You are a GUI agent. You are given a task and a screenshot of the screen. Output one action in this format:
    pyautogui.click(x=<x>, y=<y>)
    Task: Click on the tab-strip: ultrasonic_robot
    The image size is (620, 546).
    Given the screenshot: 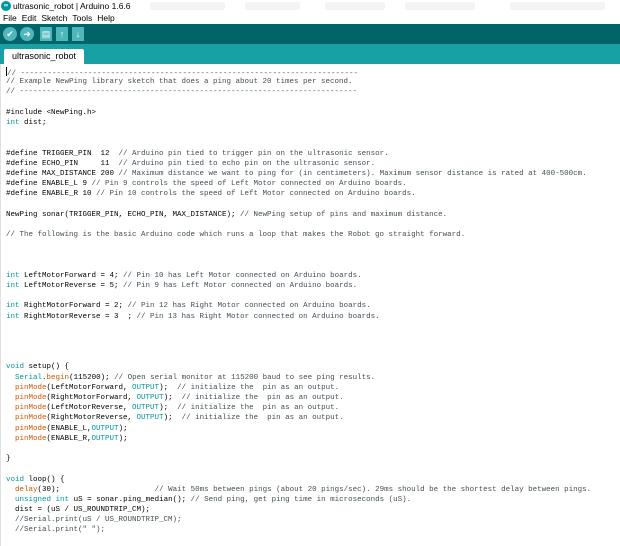 What is the action you would take?
    pyautogui.click(x=310, y=54)
    